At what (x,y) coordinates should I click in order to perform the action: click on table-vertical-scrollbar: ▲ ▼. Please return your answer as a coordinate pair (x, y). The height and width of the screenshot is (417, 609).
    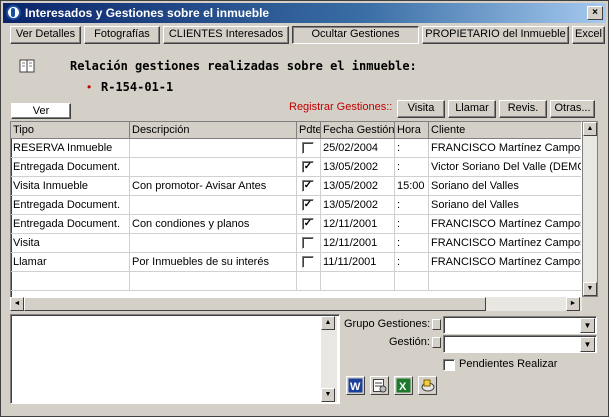
    Looking at the image, I should click on (590, 209).